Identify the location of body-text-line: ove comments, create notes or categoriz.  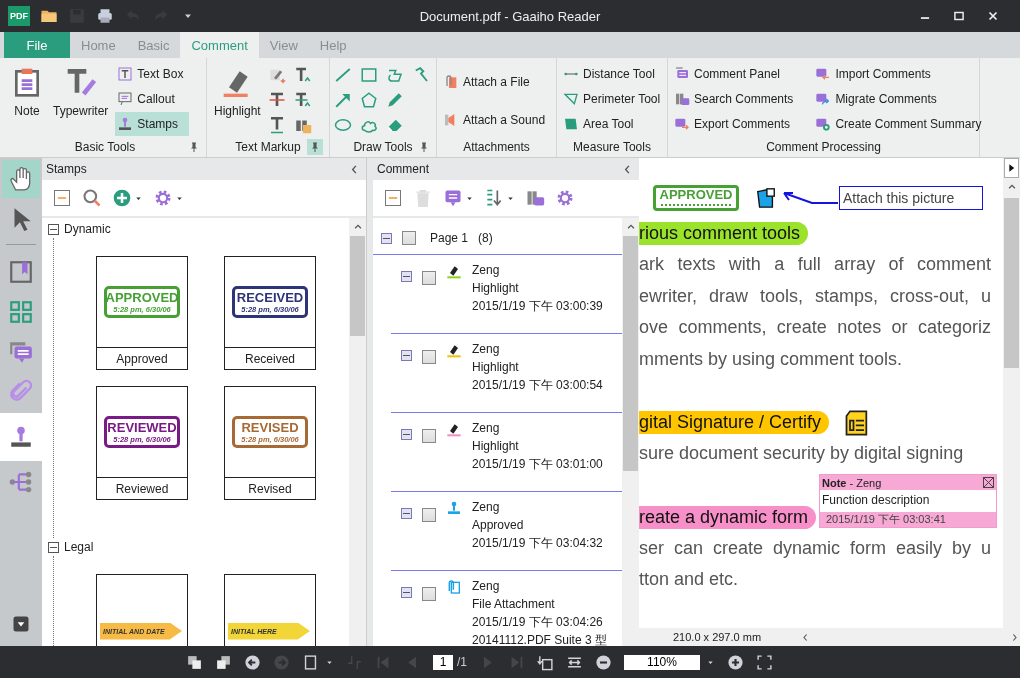
(815, 327).